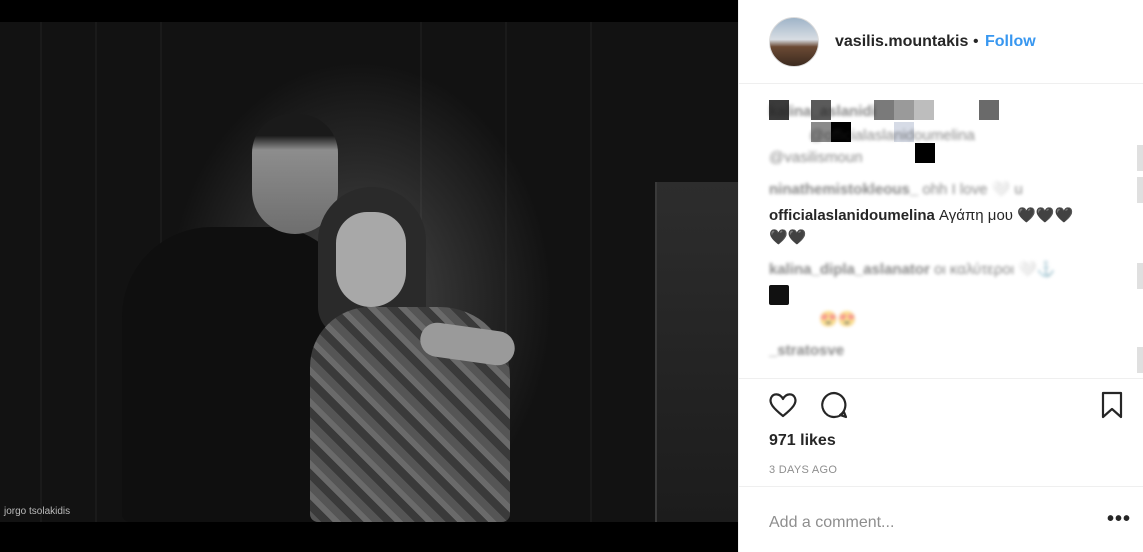 Image resolution: width=1143 pixels, height=552 pixels. Describe the element at coordinates (901, 42) in the screenshot. I see `post-author-username: vasilis.mountakis` at that location.